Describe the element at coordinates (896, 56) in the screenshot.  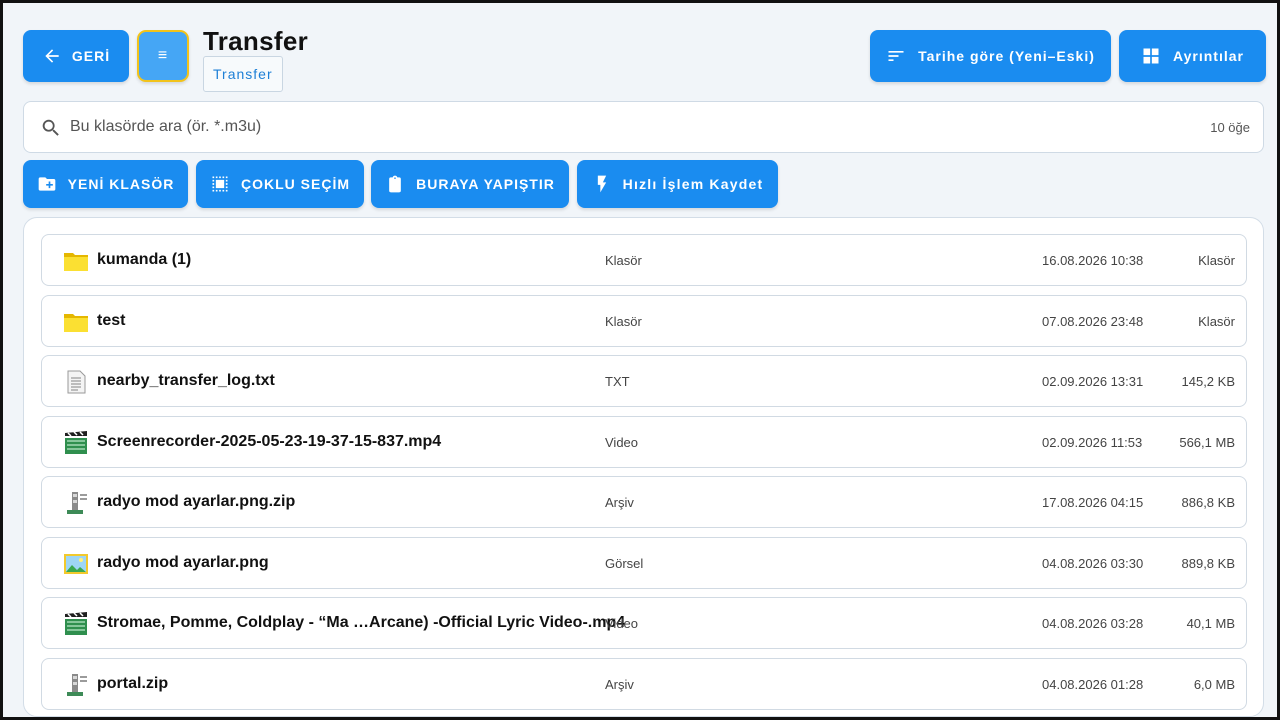
I see `sort-icon` at that location.